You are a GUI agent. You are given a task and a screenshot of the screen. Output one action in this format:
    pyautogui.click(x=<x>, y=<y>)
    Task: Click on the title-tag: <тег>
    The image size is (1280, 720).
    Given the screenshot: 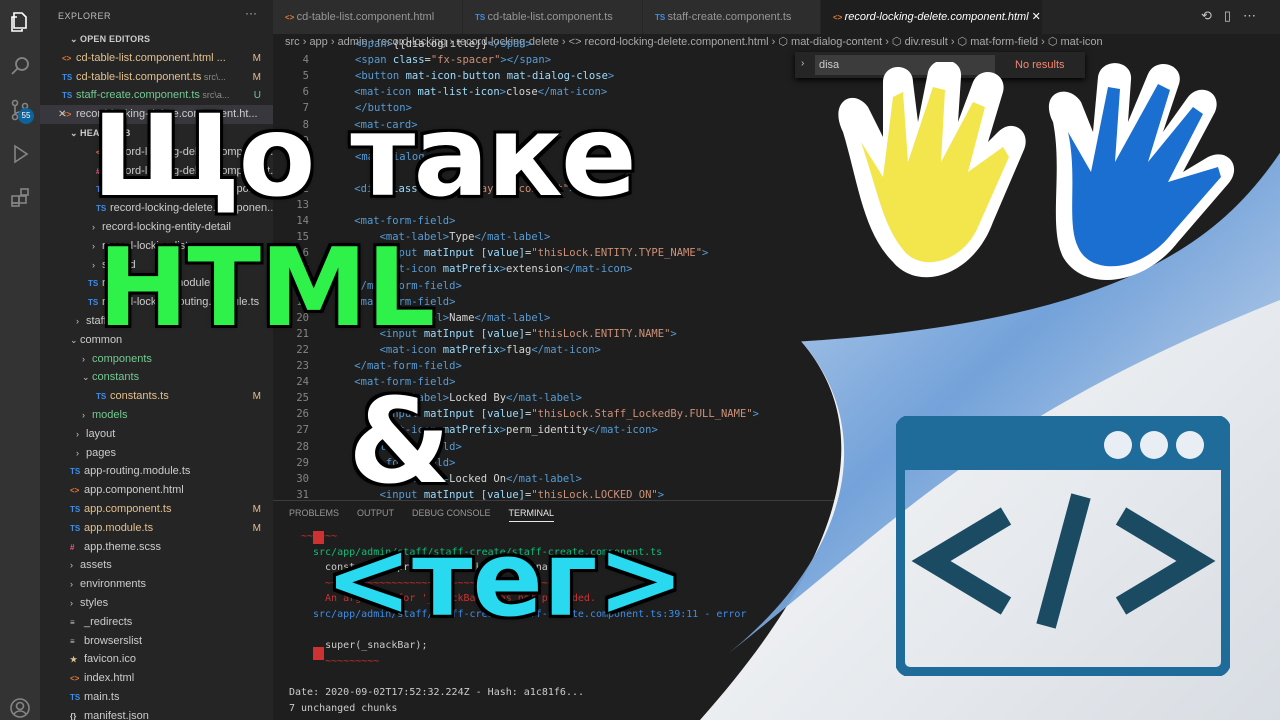 What is the action you would take?
    pyautogui.click(x=505, y=579)
    